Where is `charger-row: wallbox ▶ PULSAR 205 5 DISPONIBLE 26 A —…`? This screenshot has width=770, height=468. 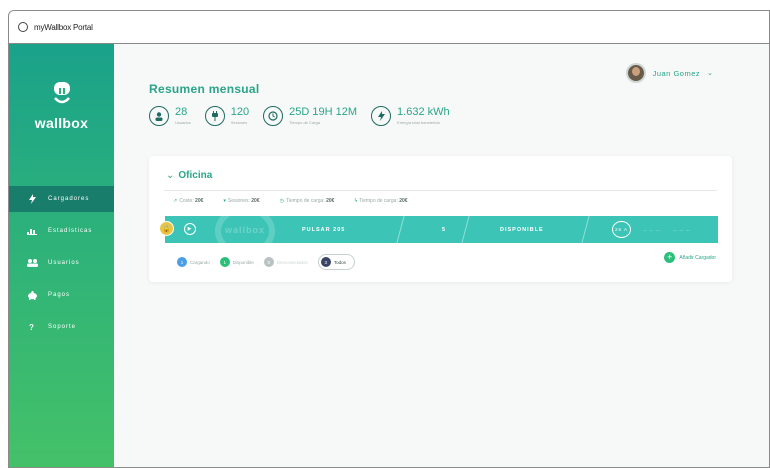
charger-row: wallbox ▶ PULSAR 205 5 DISPONIBLE 26 A —… is located at coordinates (441, 229).